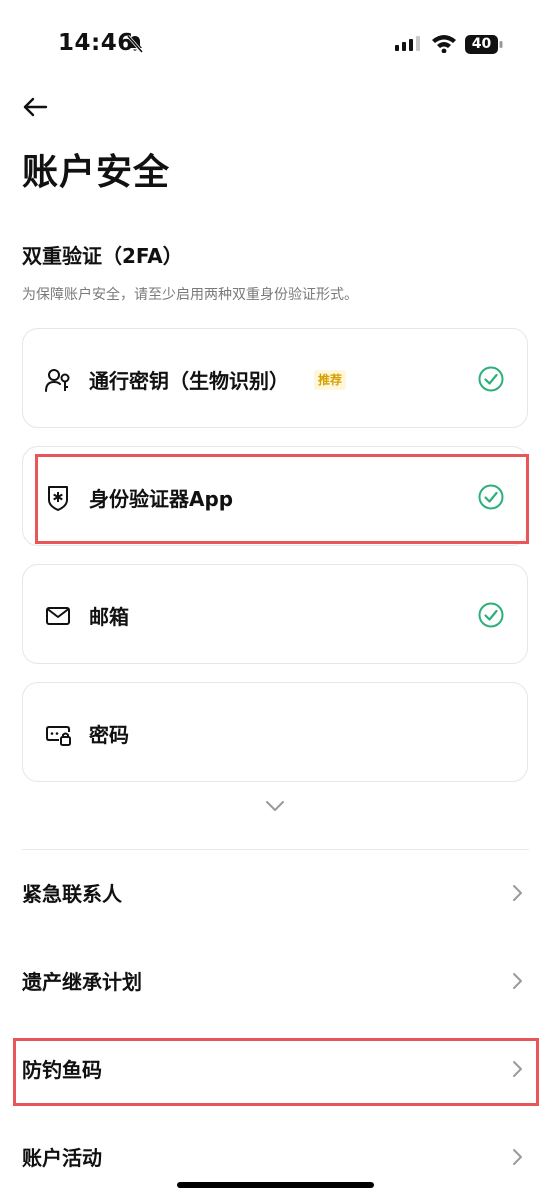  I want to click on cellular-signal-icon, so click(407, 43).